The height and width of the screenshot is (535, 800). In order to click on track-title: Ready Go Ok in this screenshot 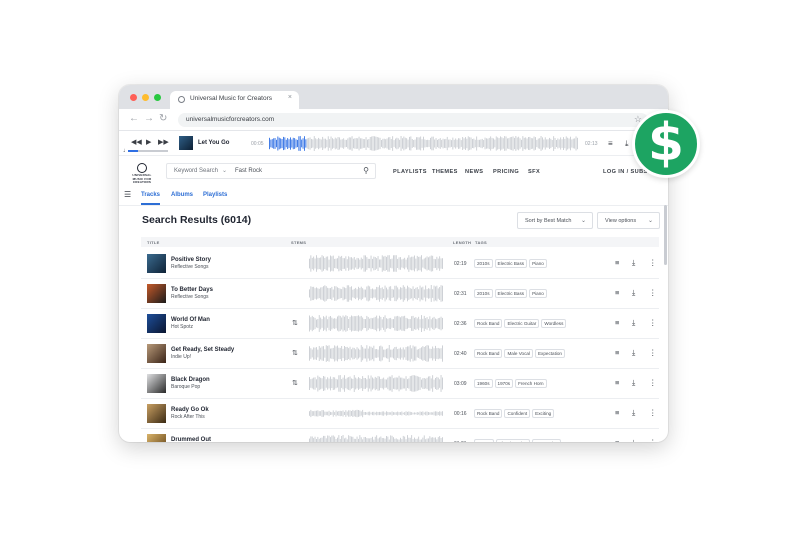, I will do `click(190, 410)`.